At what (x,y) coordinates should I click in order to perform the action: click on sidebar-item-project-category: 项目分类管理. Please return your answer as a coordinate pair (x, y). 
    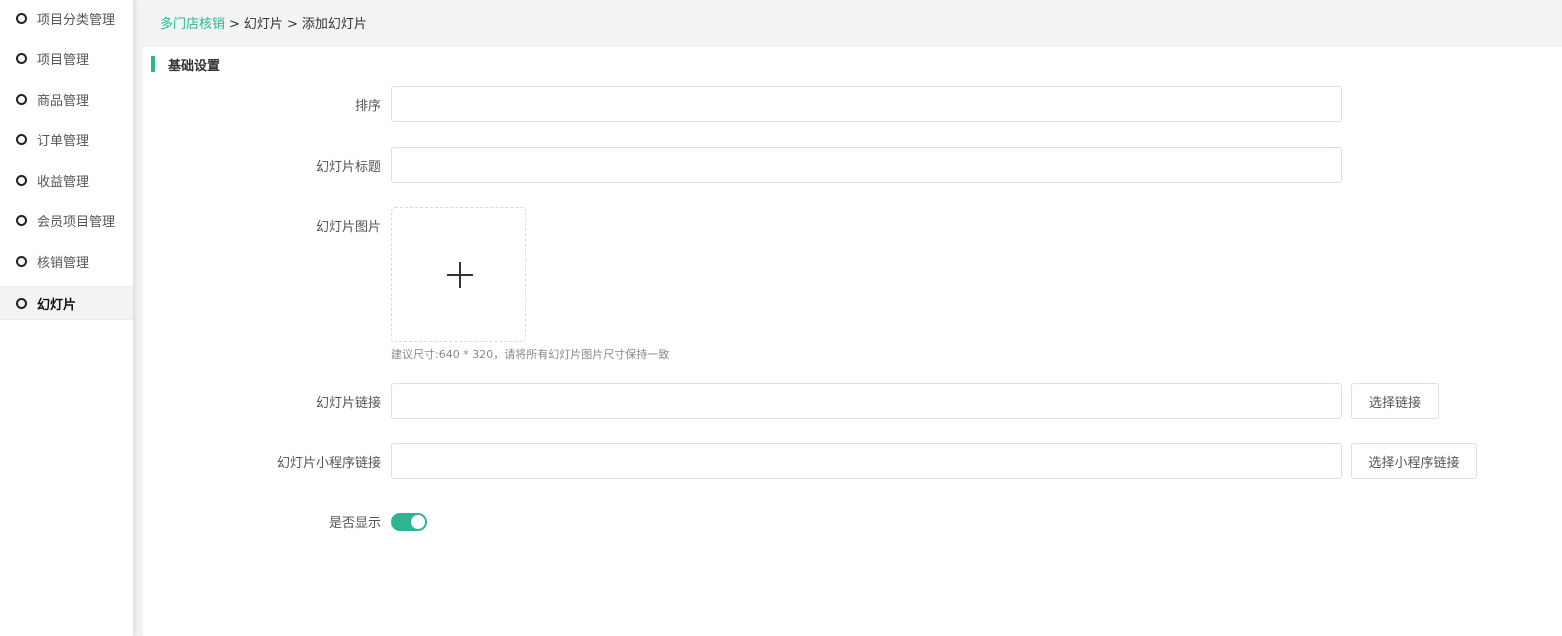
    Looking at the image, I should click on (66, 18).